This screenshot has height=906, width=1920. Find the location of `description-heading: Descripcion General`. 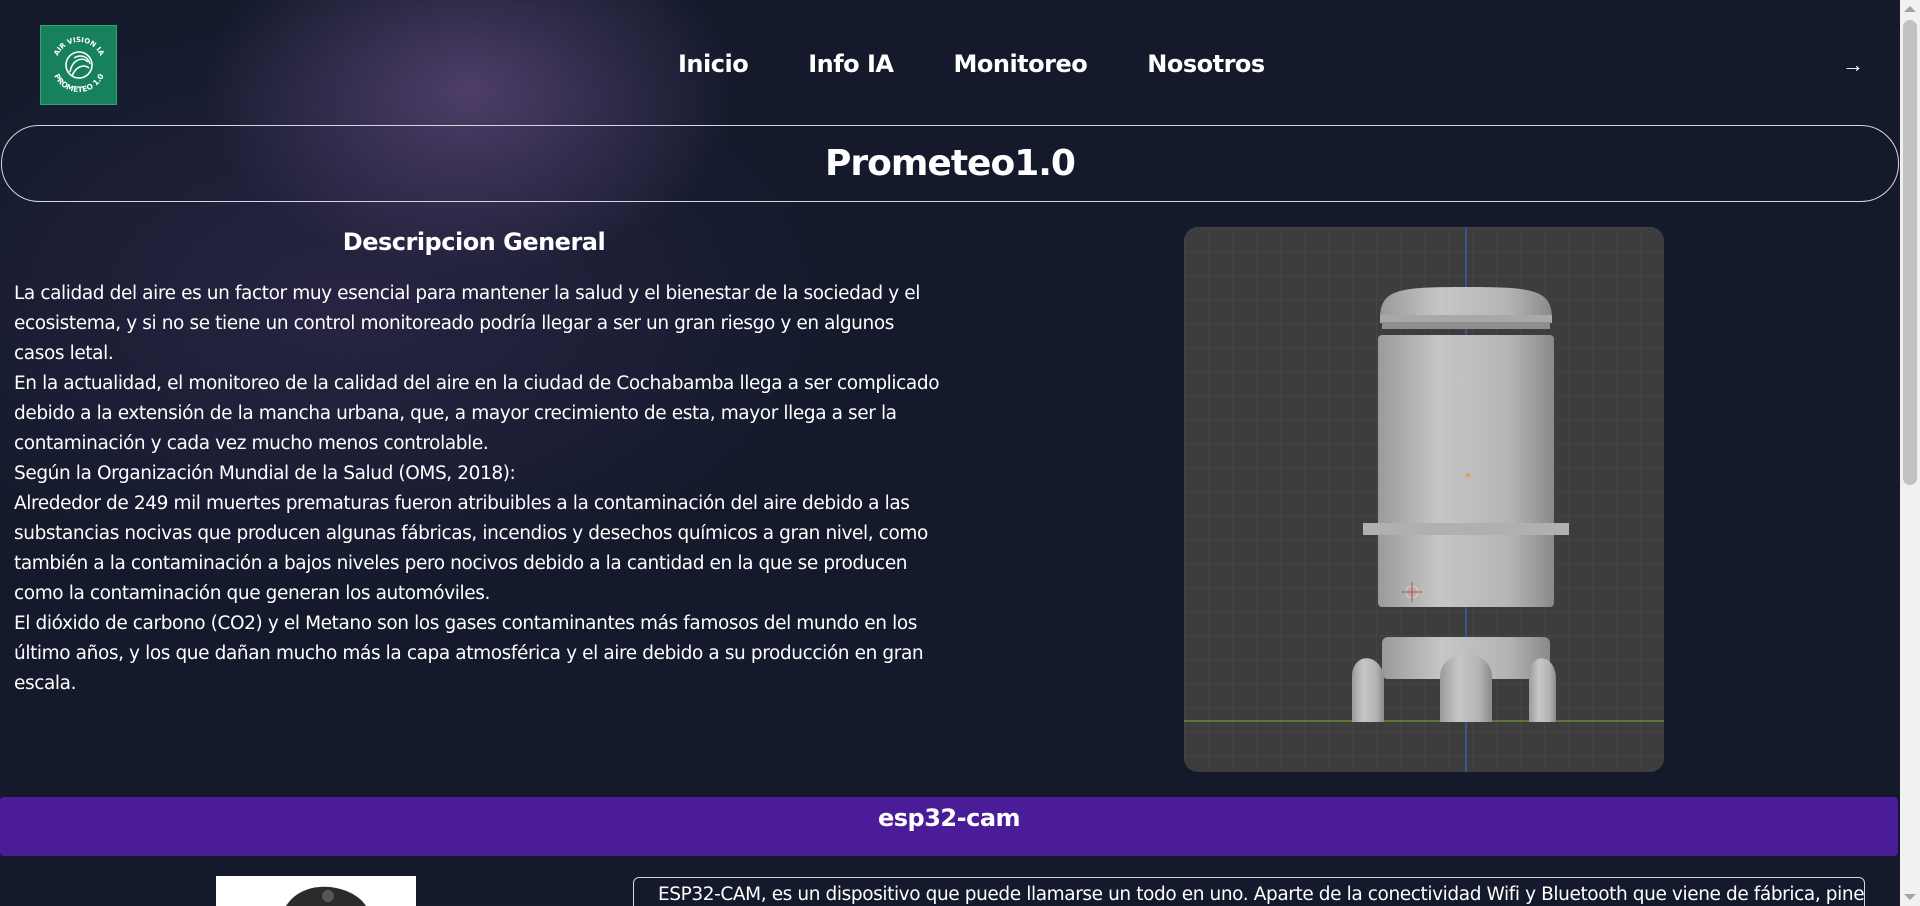

description-heading: Descripcion General is located at coordinates (474, 242).